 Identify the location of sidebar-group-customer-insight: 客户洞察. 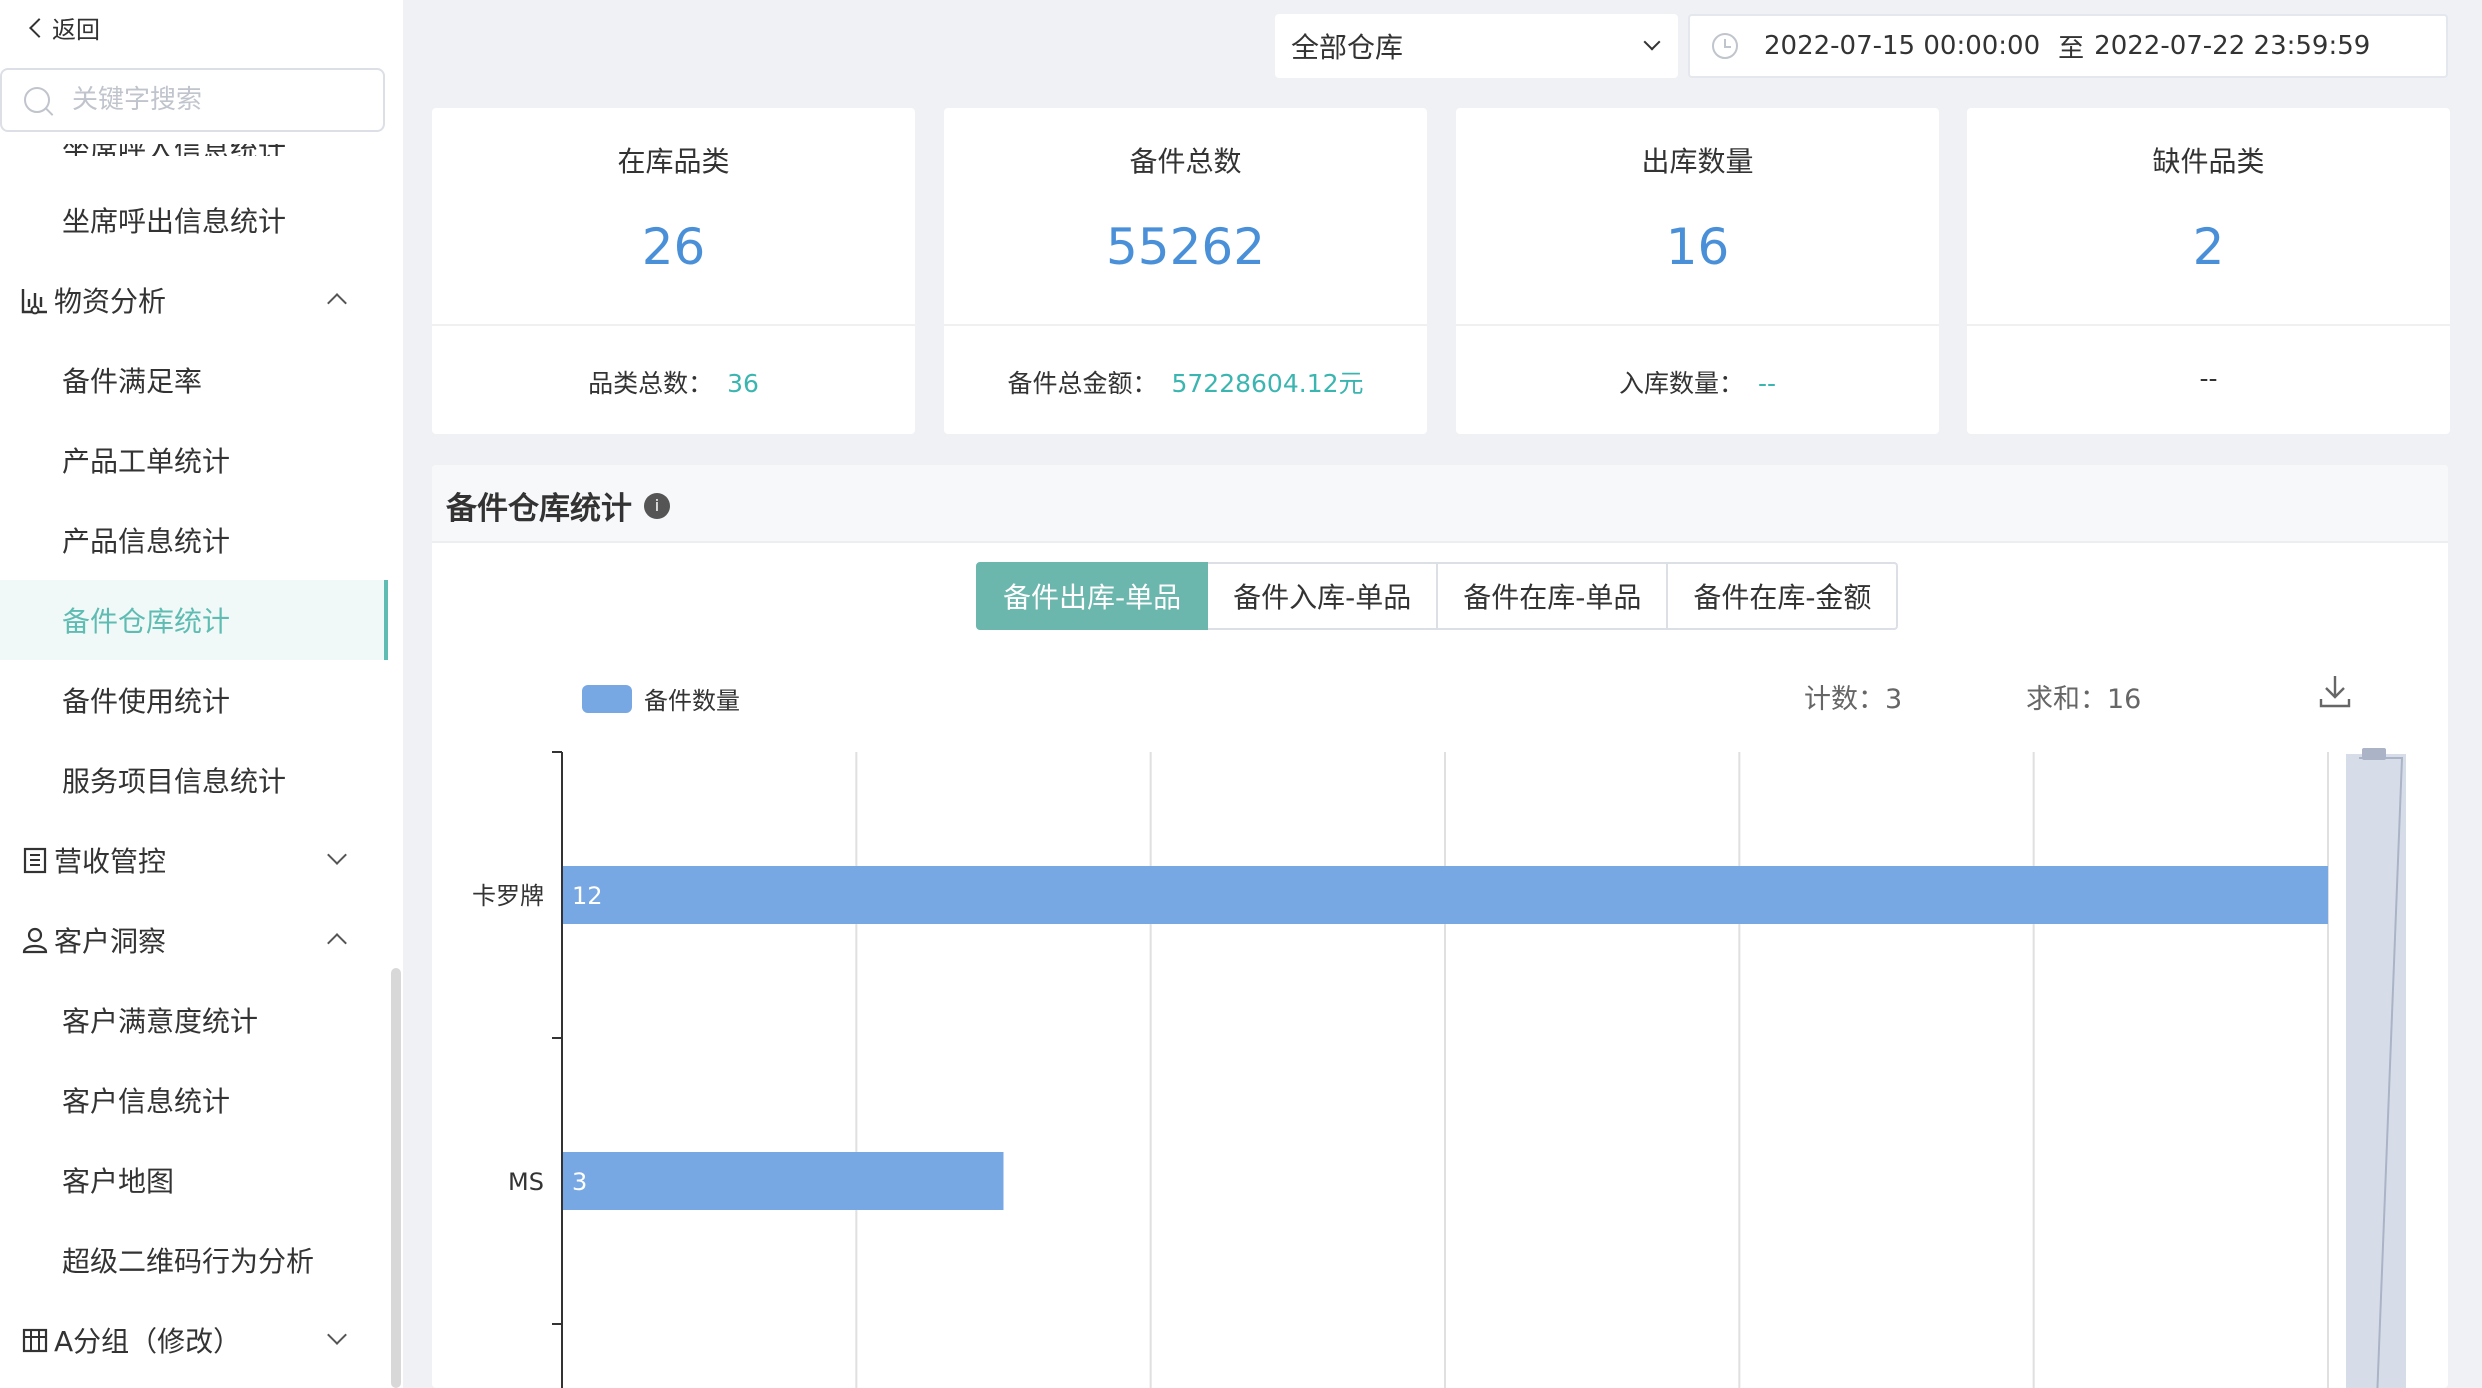
(194, 940).